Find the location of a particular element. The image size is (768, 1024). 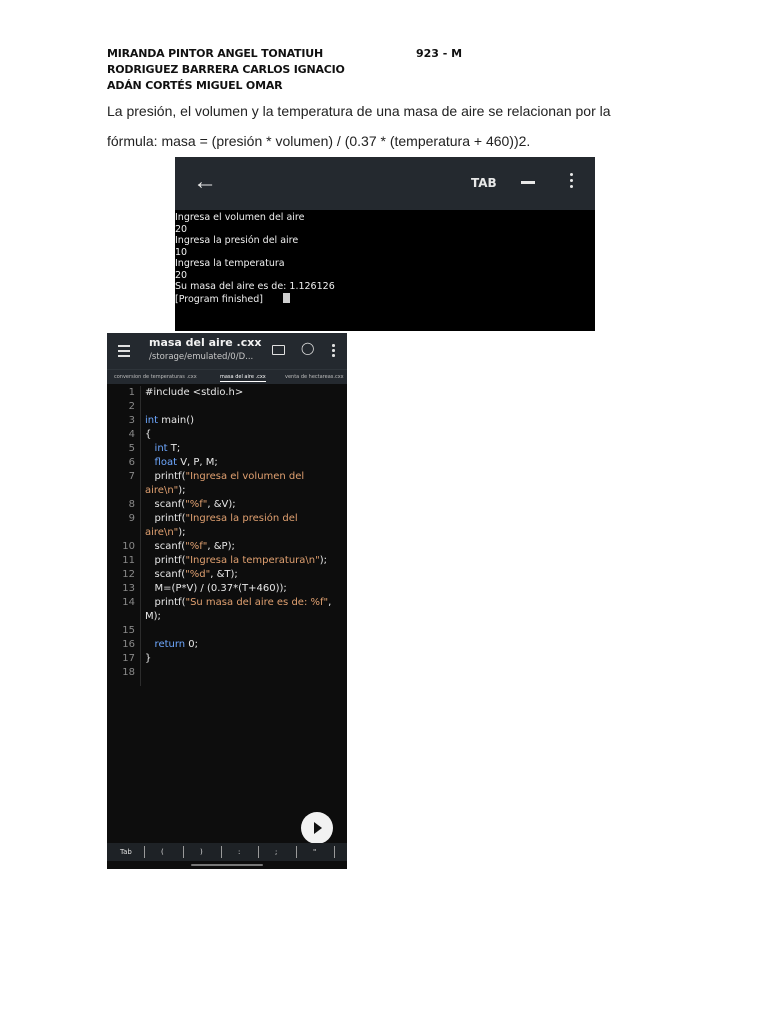

code-line: 1 #include <stdio.h> is located at coordinates (227, 393).